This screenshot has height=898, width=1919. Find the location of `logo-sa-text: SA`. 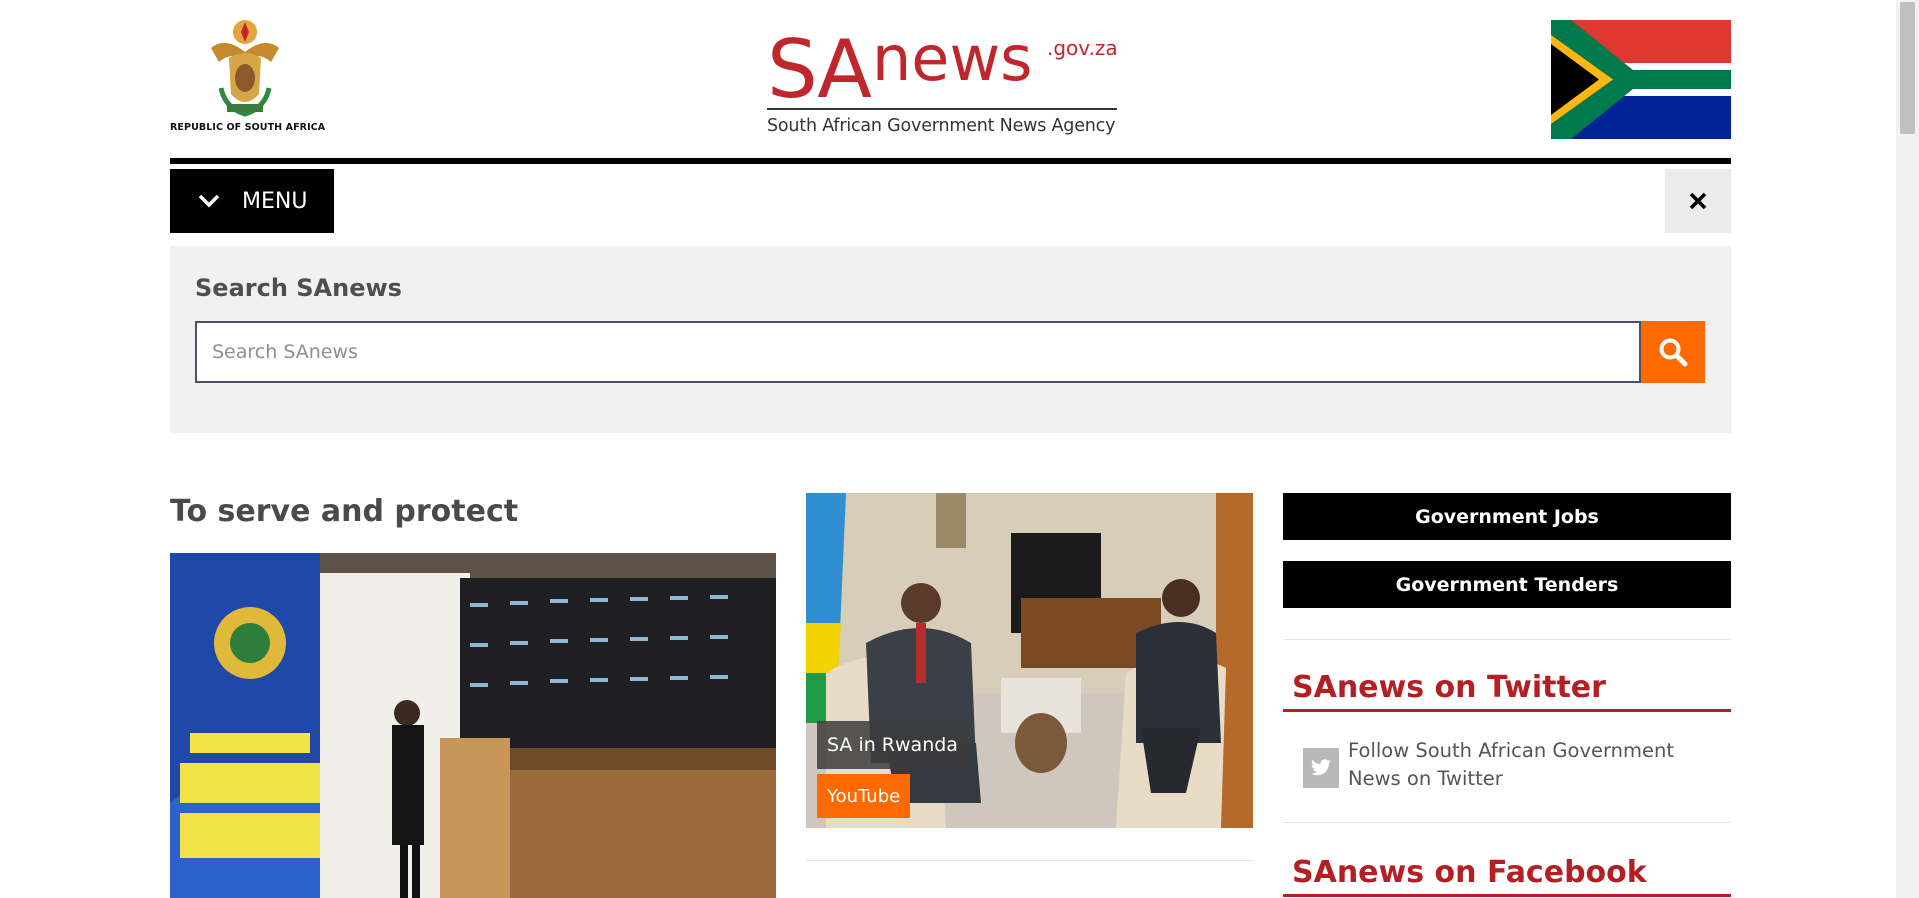

logo-sa-text: SA is located at coordinates (819, 69).